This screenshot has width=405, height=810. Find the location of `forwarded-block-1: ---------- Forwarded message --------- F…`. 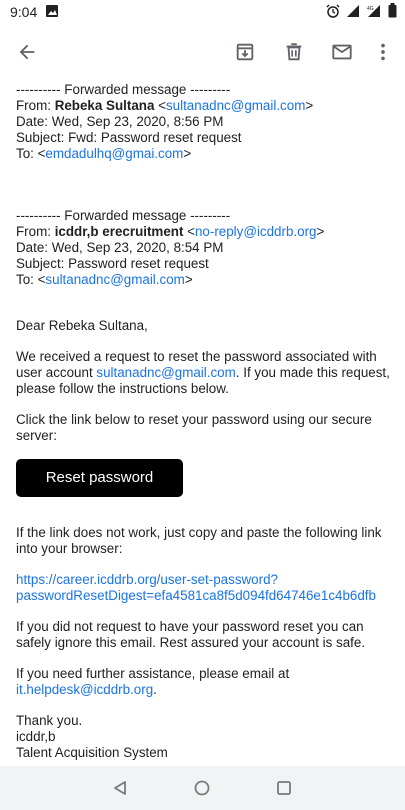

forwarded-block-1: ---------- Forwarded message --------- F… is located at coordinates (207, 122).